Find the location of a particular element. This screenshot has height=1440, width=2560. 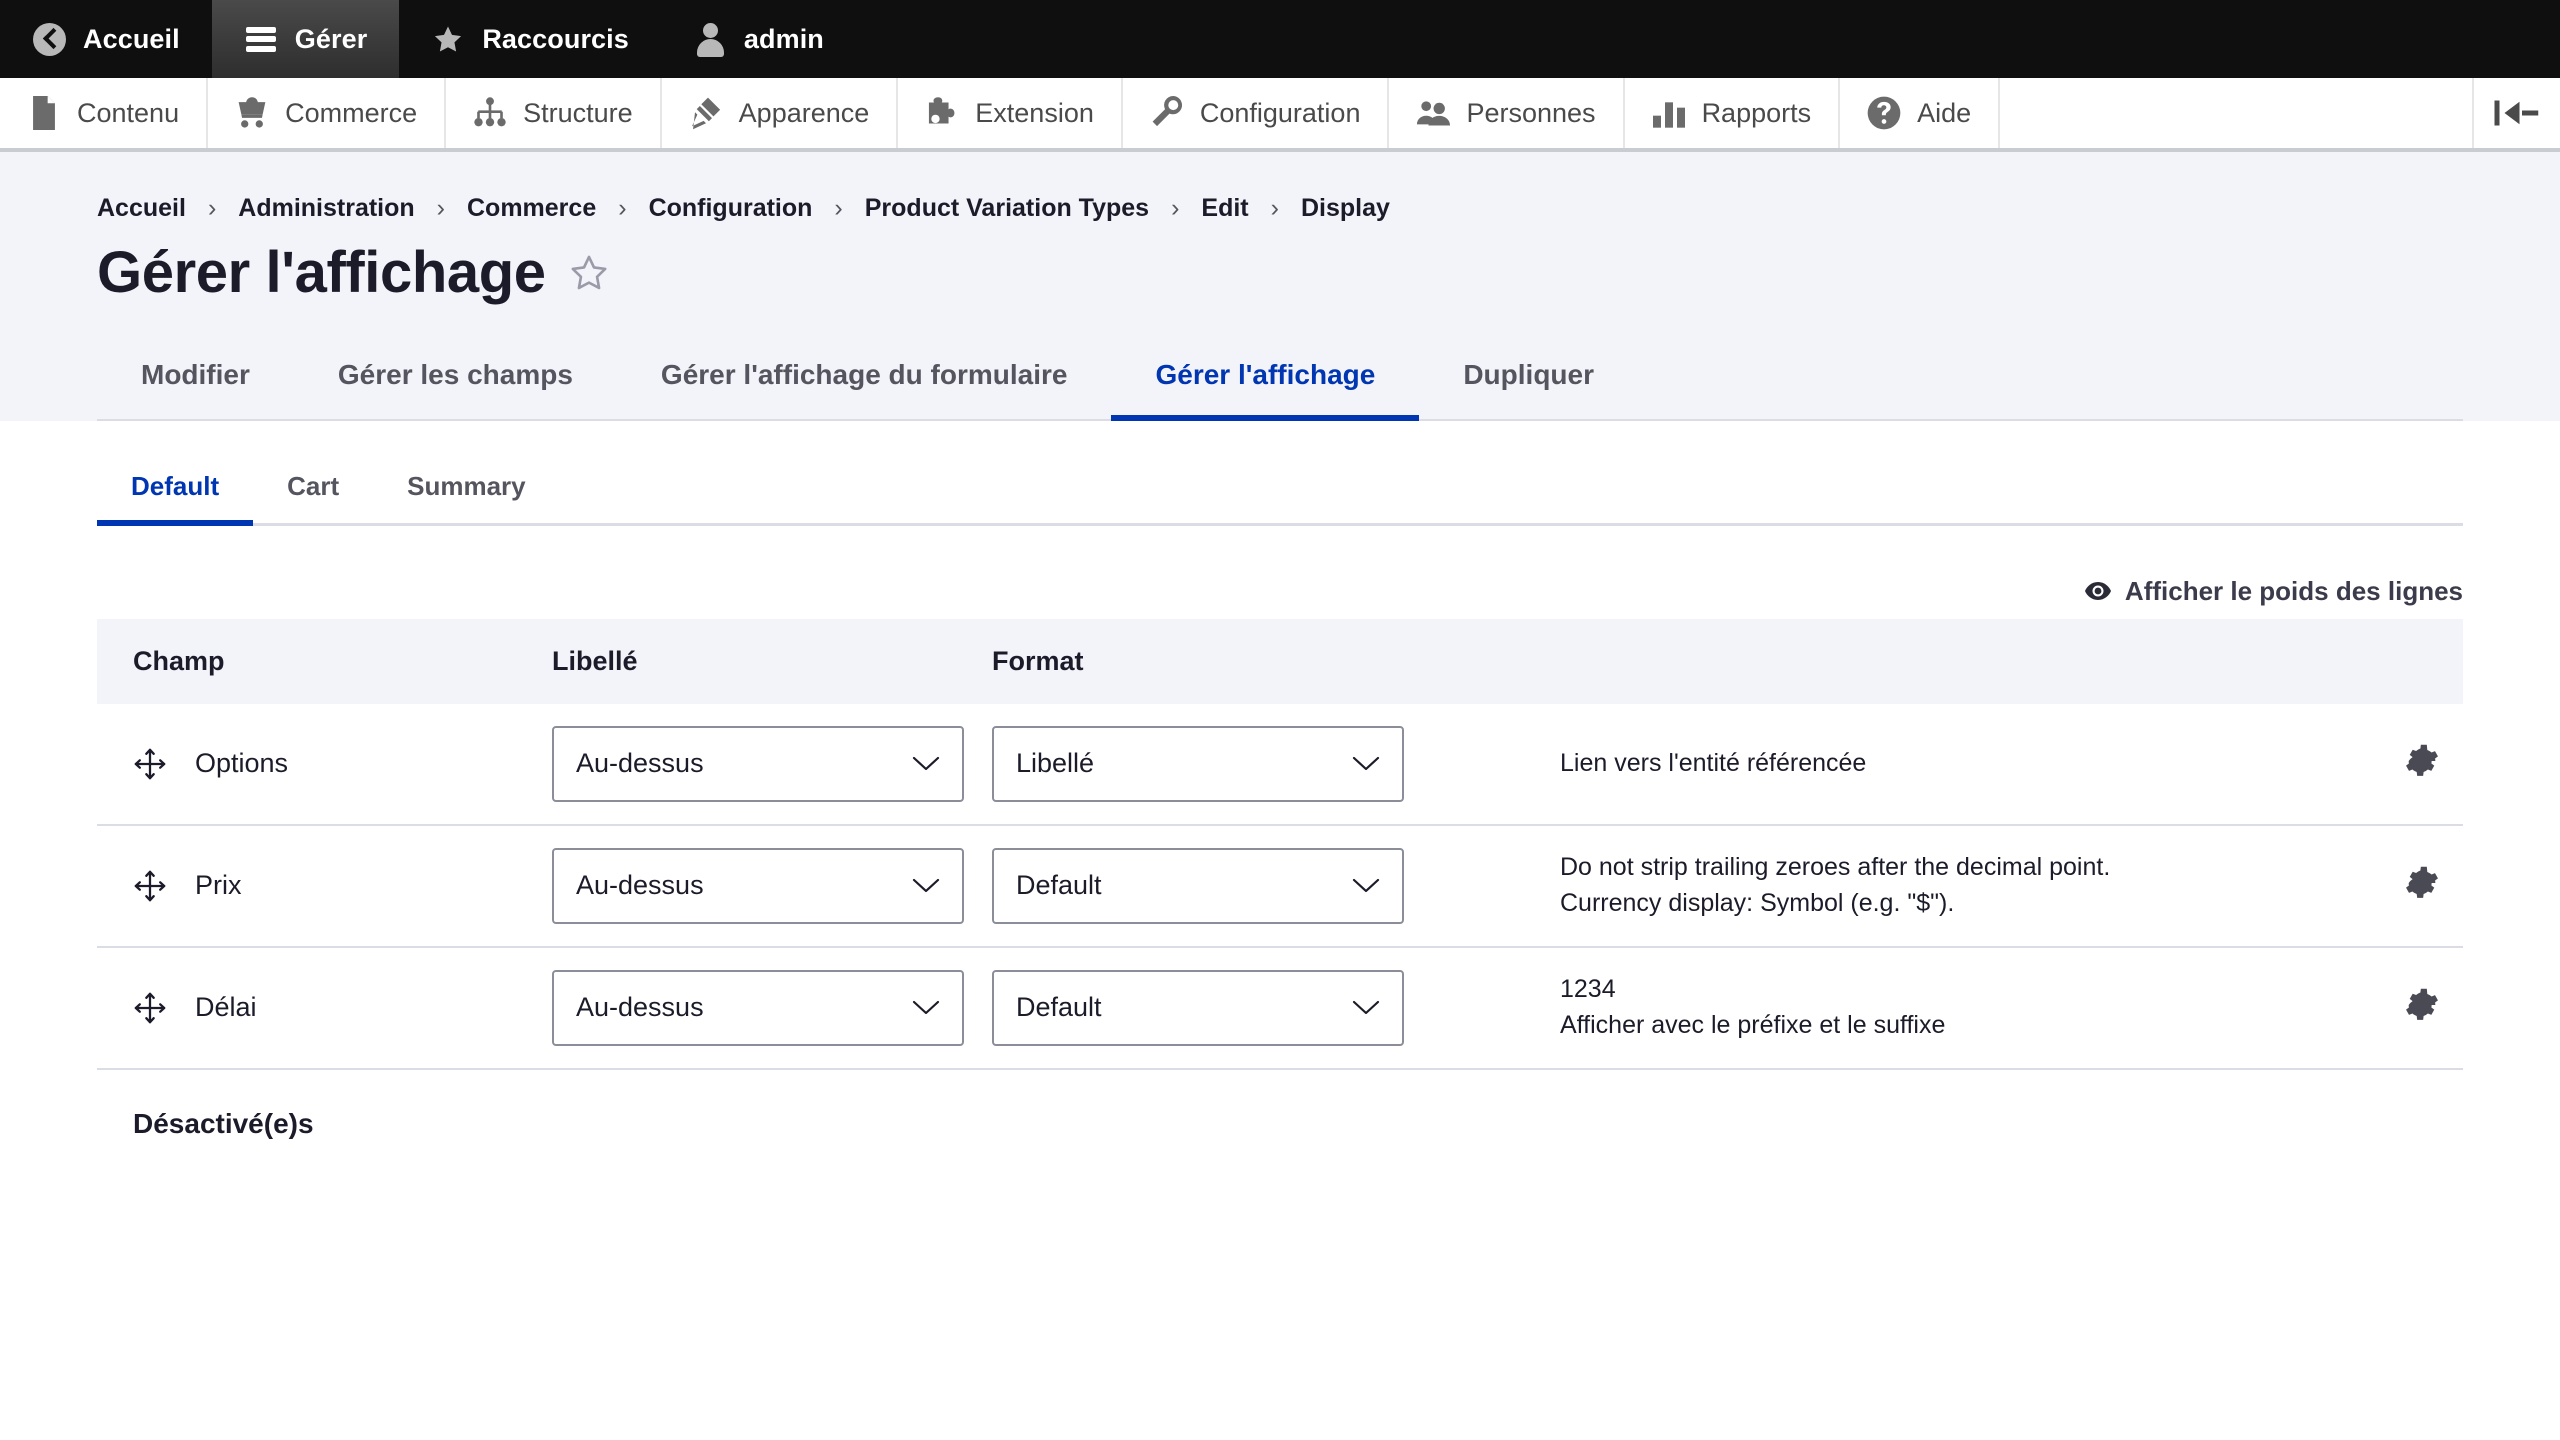

view-mode-tab-default: Default is located at coordinates (175, 490).